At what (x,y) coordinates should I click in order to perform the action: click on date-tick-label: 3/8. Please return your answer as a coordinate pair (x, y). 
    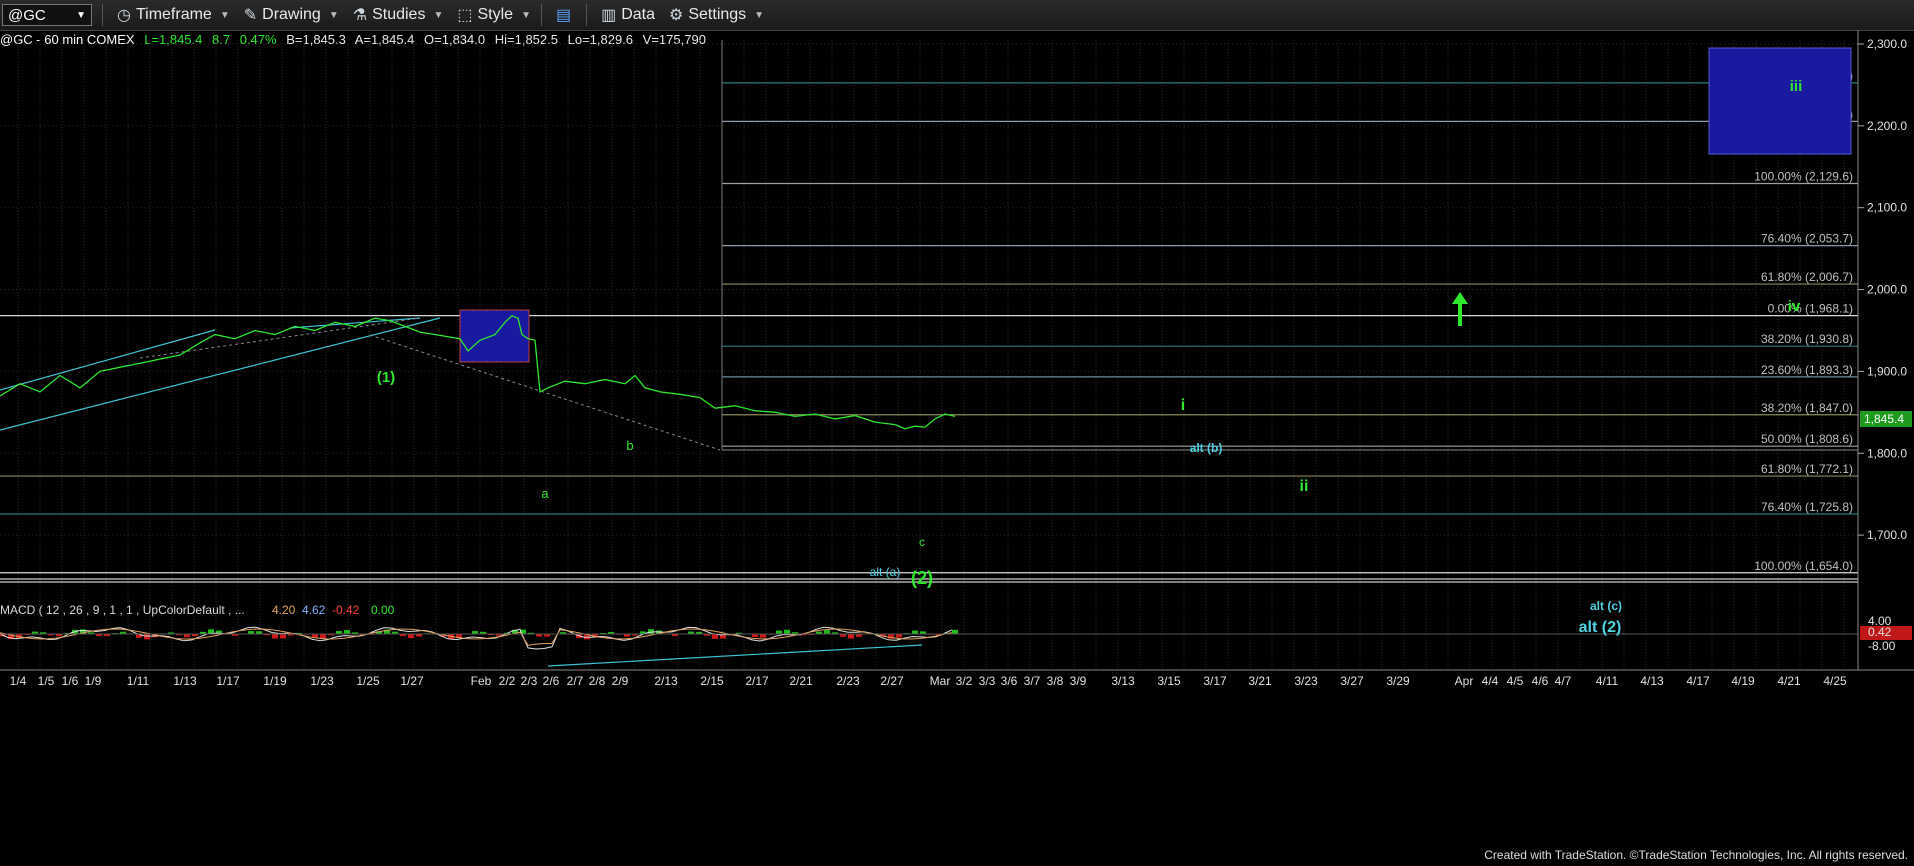
    Looking at the image, I should click on (1055, 681).